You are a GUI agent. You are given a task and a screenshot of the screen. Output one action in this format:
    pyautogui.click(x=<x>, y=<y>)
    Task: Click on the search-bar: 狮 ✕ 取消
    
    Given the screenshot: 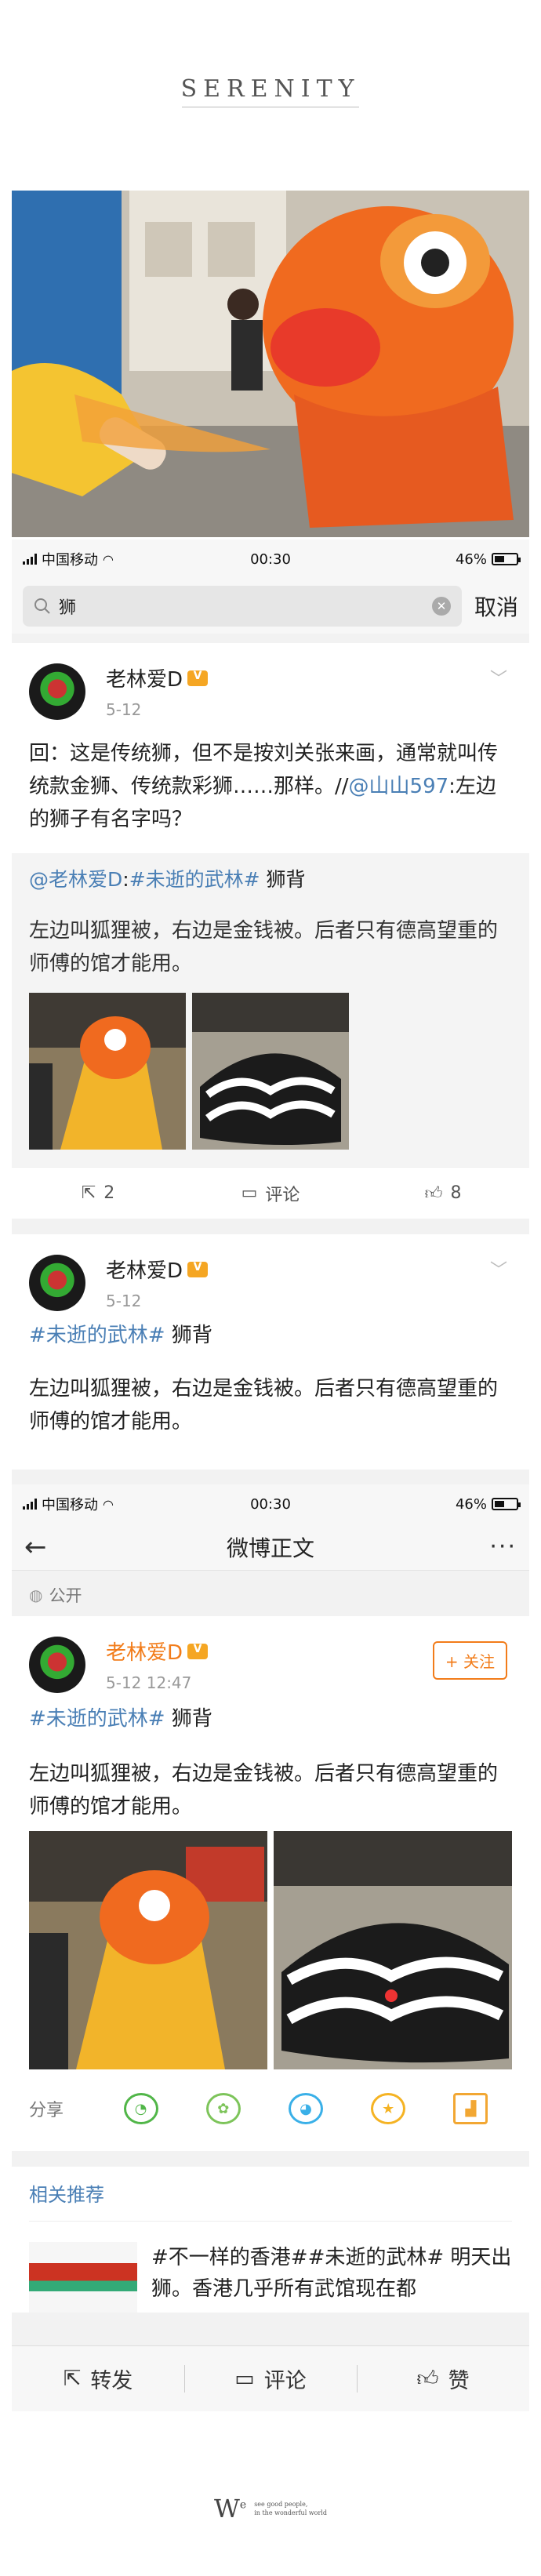 What is the action you would take?
    pyautogui.click(x=270, y=606)
    